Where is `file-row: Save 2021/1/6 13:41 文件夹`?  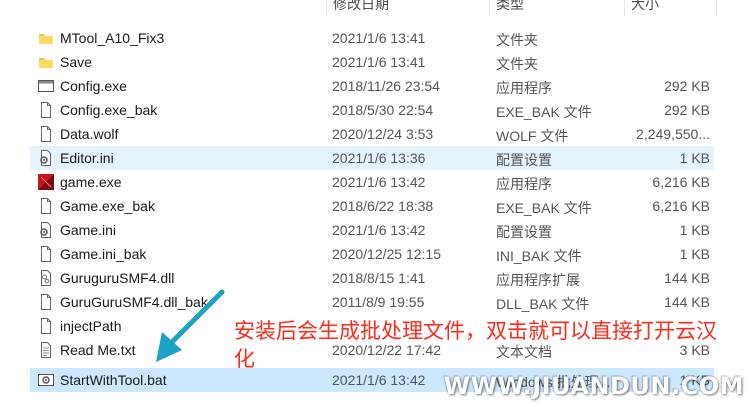
file-row: Save 2021/1/6 13:41 文件夹 is located at coordinates (372, 62).